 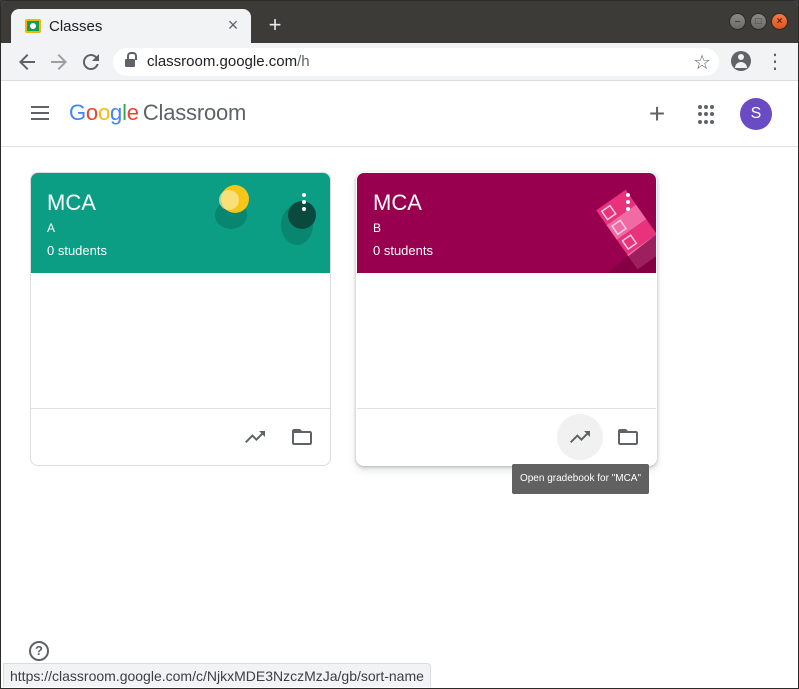 I want to click on maximize-window-button: □, so click(x=758, y=21).